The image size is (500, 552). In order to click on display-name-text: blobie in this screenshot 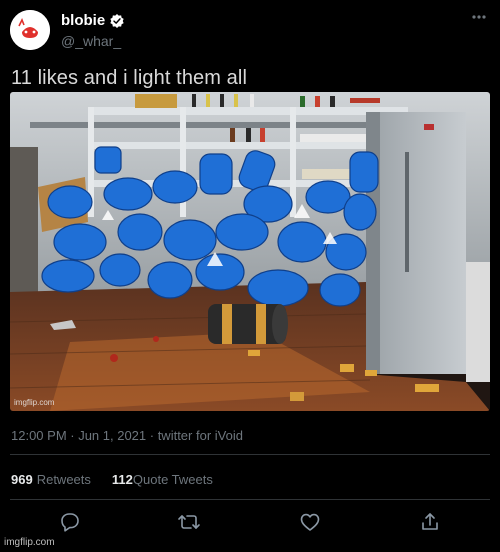, I will do `click(83, 20)`.